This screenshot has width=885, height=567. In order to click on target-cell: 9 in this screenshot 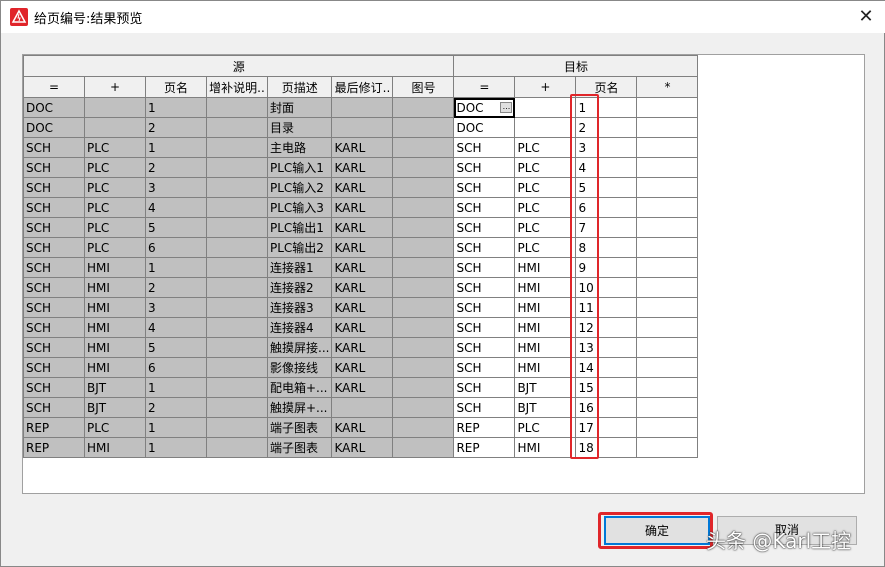, I will do `click(606, 267)`.